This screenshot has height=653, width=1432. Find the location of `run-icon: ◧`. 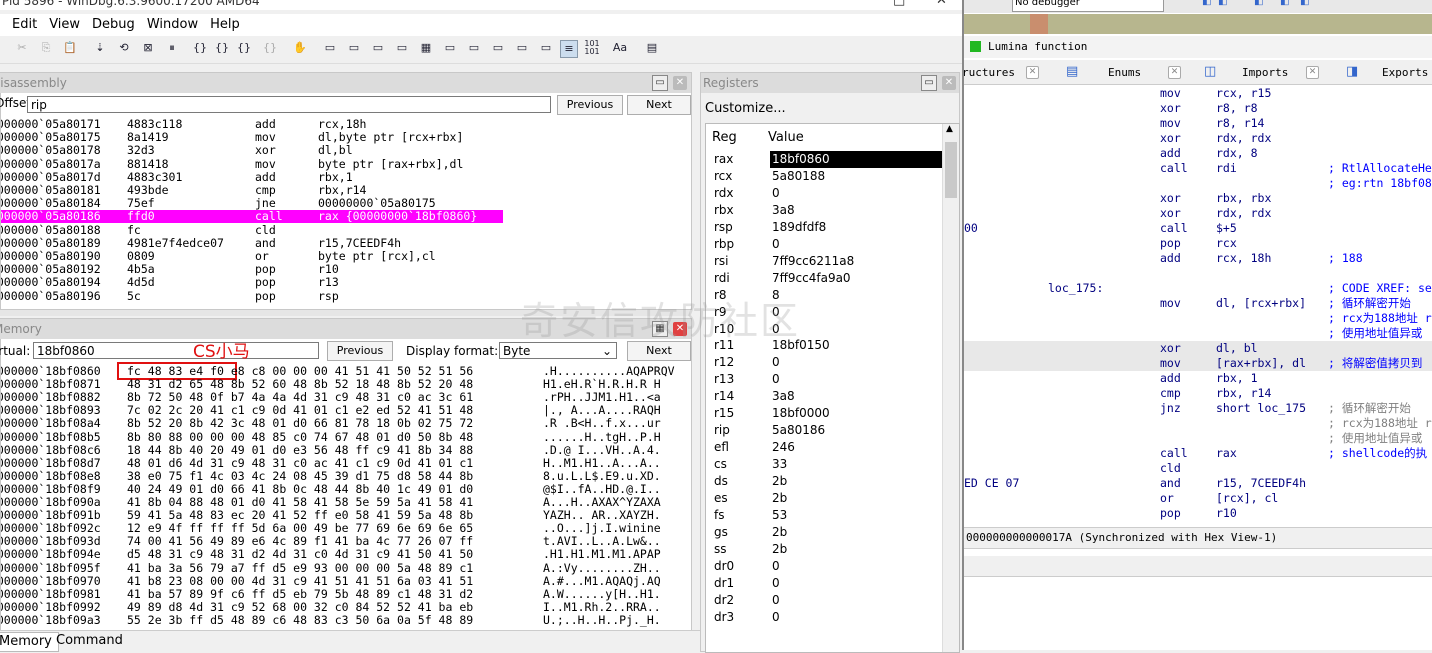

run-icon: ◧ is located at coordinates (1258, 3).